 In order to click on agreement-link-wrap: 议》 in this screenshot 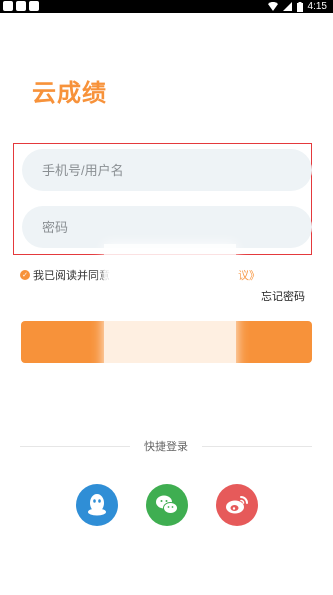, I will do `click(249, 275)`.